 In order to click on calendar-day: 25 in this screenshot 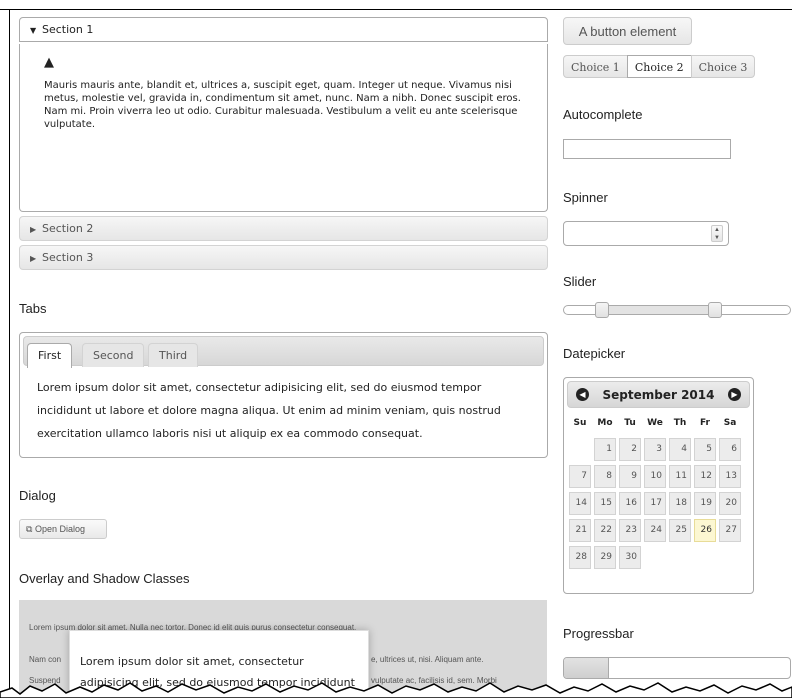, I will do `click(680, 530)`.